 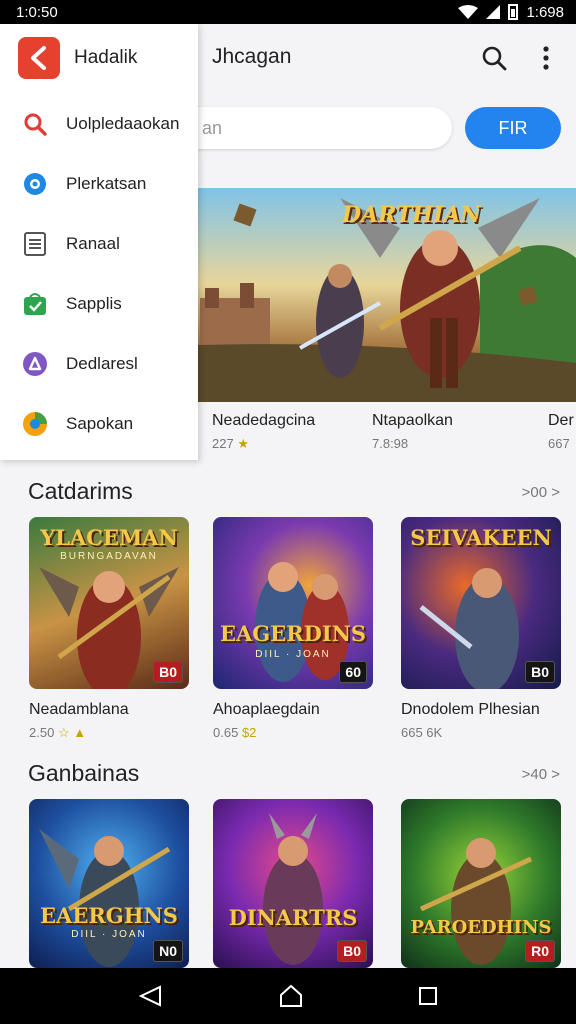 I want to click on drawer-item-settings: Plerkatsan, so click(x=99, y=184).